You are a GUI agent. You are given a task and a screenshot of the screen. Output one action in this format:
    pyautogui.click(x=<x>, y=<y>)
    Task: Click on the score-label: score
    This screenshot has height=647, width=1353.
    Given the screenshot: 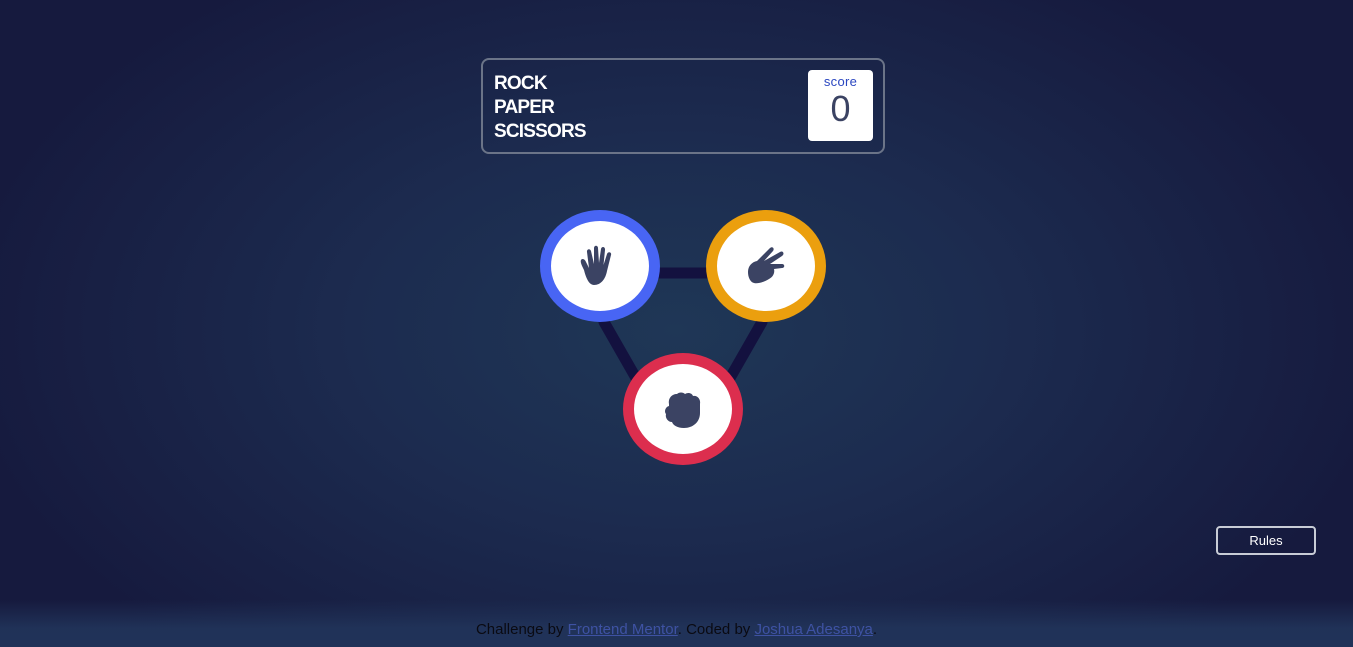 What is the action you would take?
    pyautogui.click(x=840, y=81)
    